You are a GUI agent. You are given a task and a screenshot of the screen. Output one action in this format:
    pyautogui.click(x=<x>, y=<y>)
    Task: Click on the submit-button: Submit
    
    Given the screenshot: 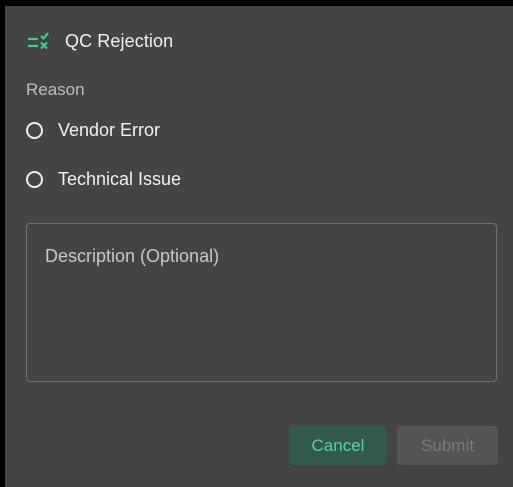 What is the action you would take?
    pyautogui.click(x=447, y=445)
    